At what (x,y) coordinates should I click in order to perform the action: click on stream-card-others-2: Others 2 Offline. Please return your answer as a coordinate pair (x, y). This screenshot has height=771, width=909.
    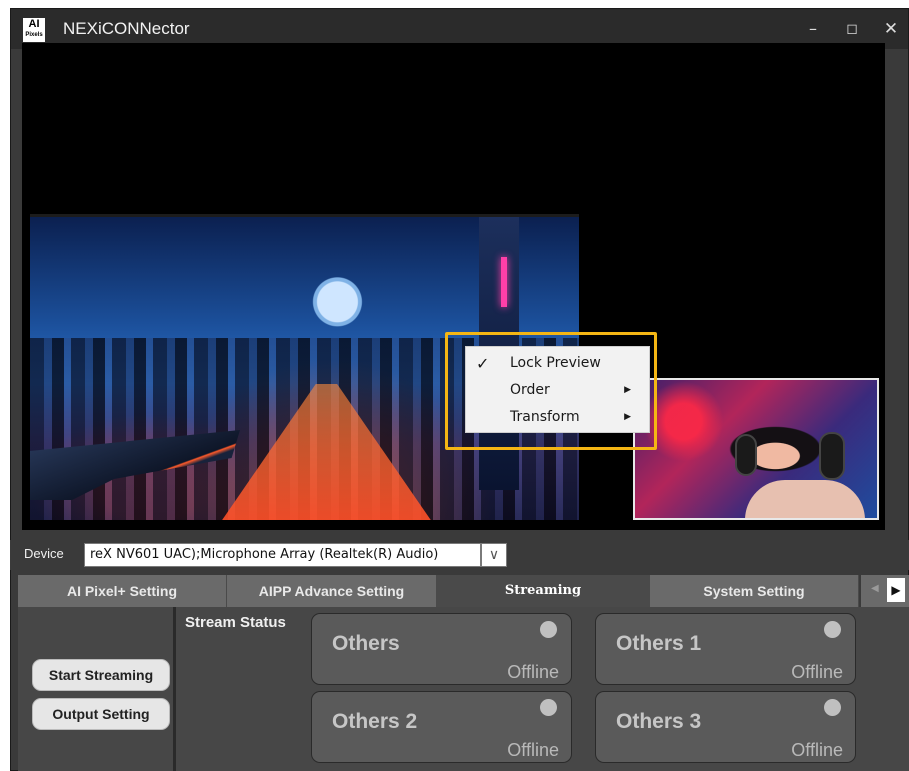
    Looking at the image, I should click on (441, 727).